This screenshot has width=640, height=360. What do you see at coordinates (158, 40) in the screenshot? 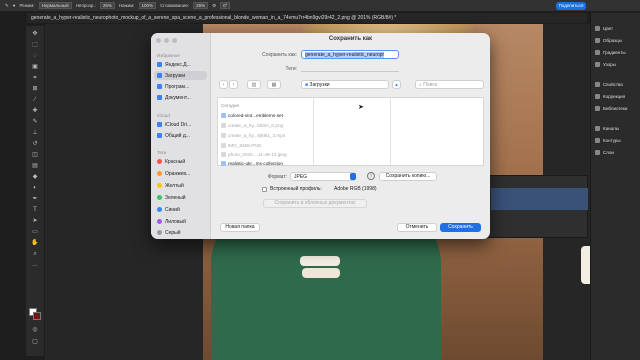
I see `close-window-icon` at bounding box center [158, 40].